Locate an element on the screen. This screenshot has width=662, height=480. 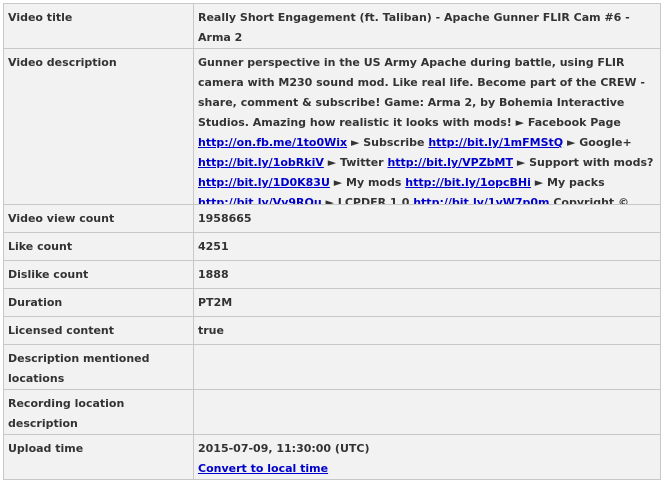
subscribe-link: http://bit.ly/1mFMStQ is located at coordinates (495, 142).